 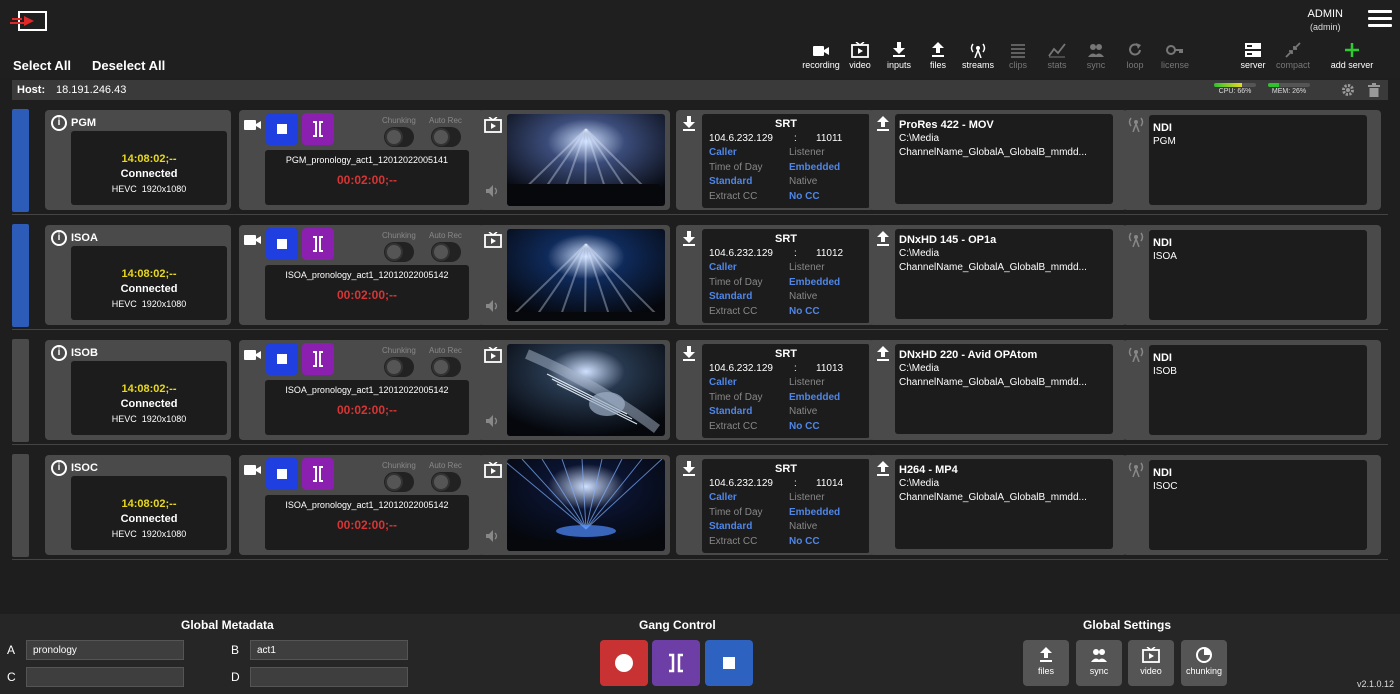 What do you see at coordinates (329, 677) in the screenshot?
I see `metadata-field-d` at bounding box center [329, 677].